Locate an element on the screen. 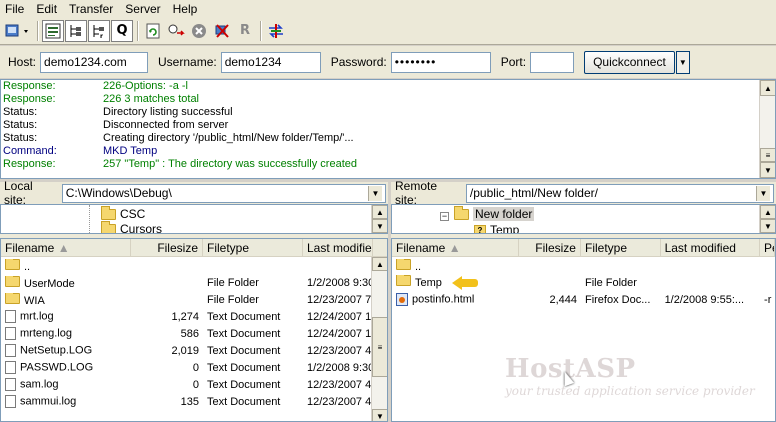  file-name-cell: UserMode is located at coordinates (66, 282).